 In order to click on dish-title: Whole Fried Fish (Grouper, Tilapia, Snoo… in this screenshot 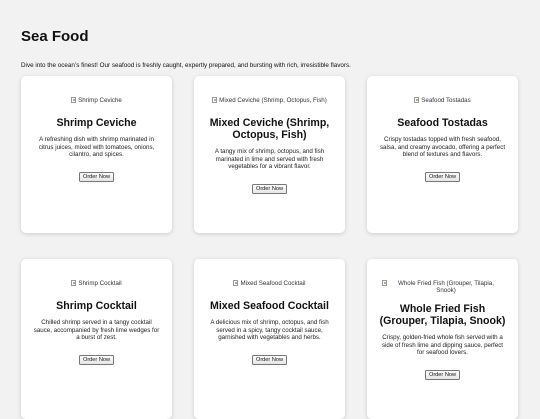, I will do `click(442, 315)`.